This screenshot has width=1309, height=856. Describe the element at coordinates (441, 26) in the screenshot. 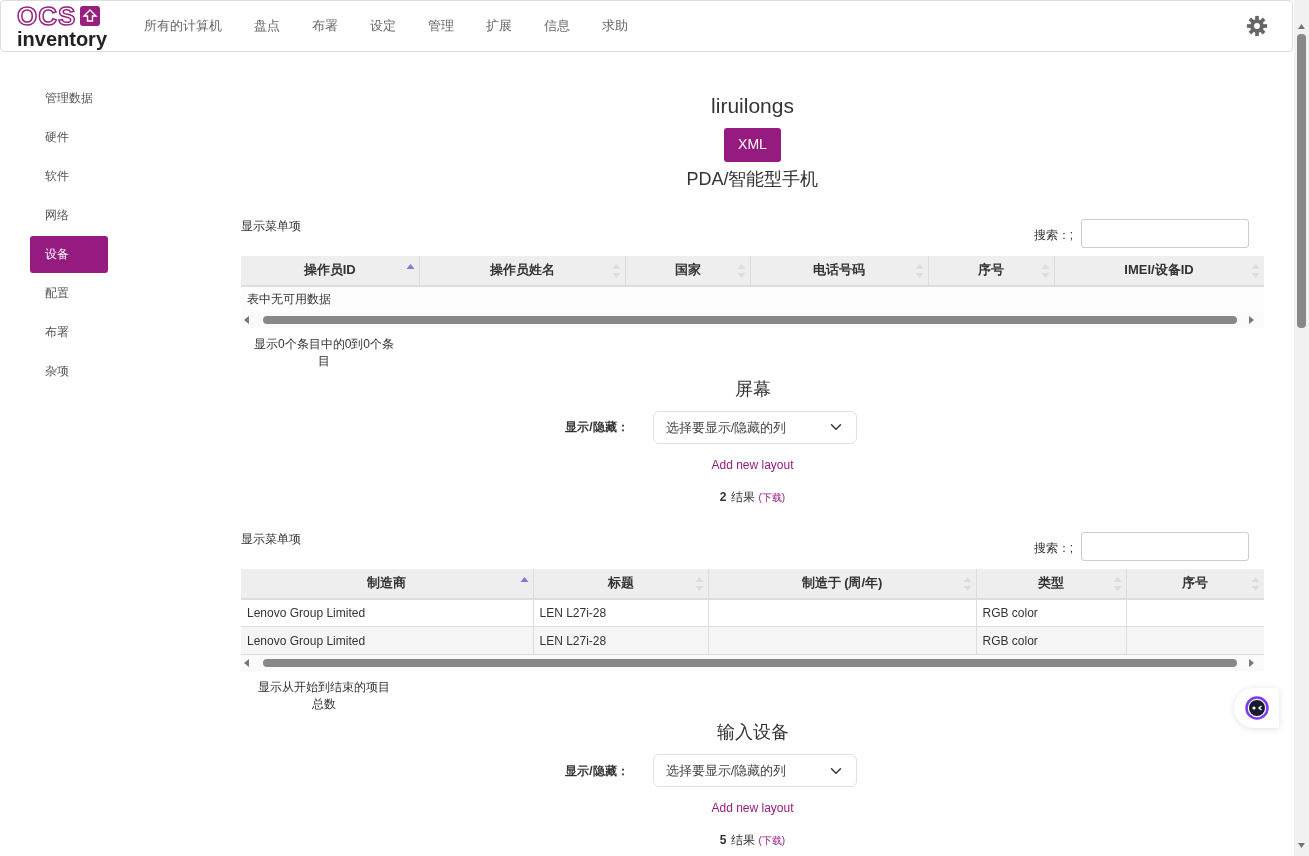

I see `nav-link: 管理` at that location.